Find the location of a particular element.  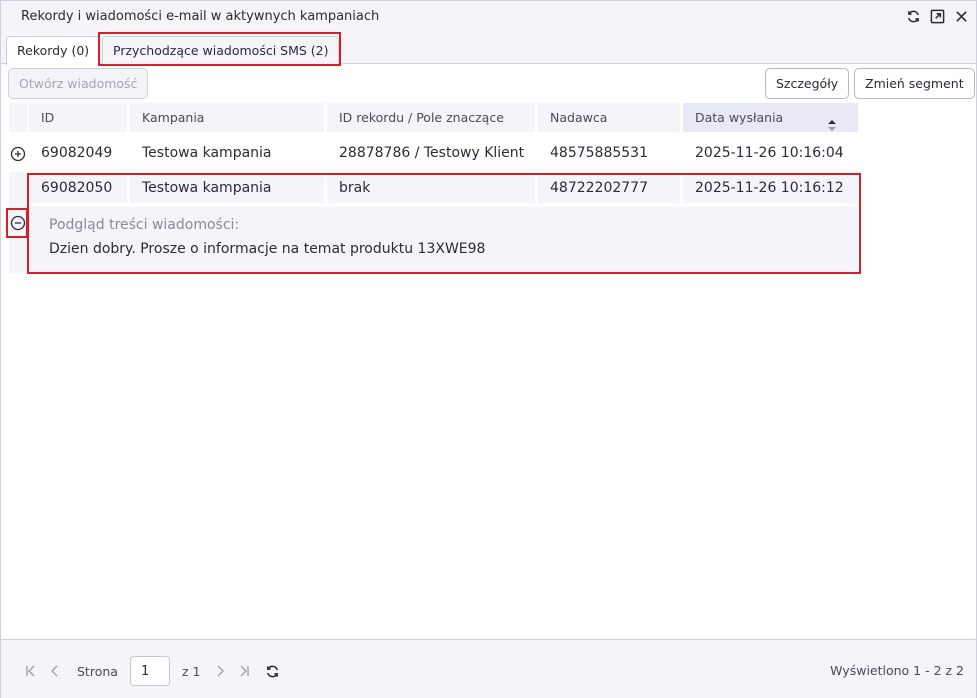

expand-plus-icon is located at coordinates (18, 154).